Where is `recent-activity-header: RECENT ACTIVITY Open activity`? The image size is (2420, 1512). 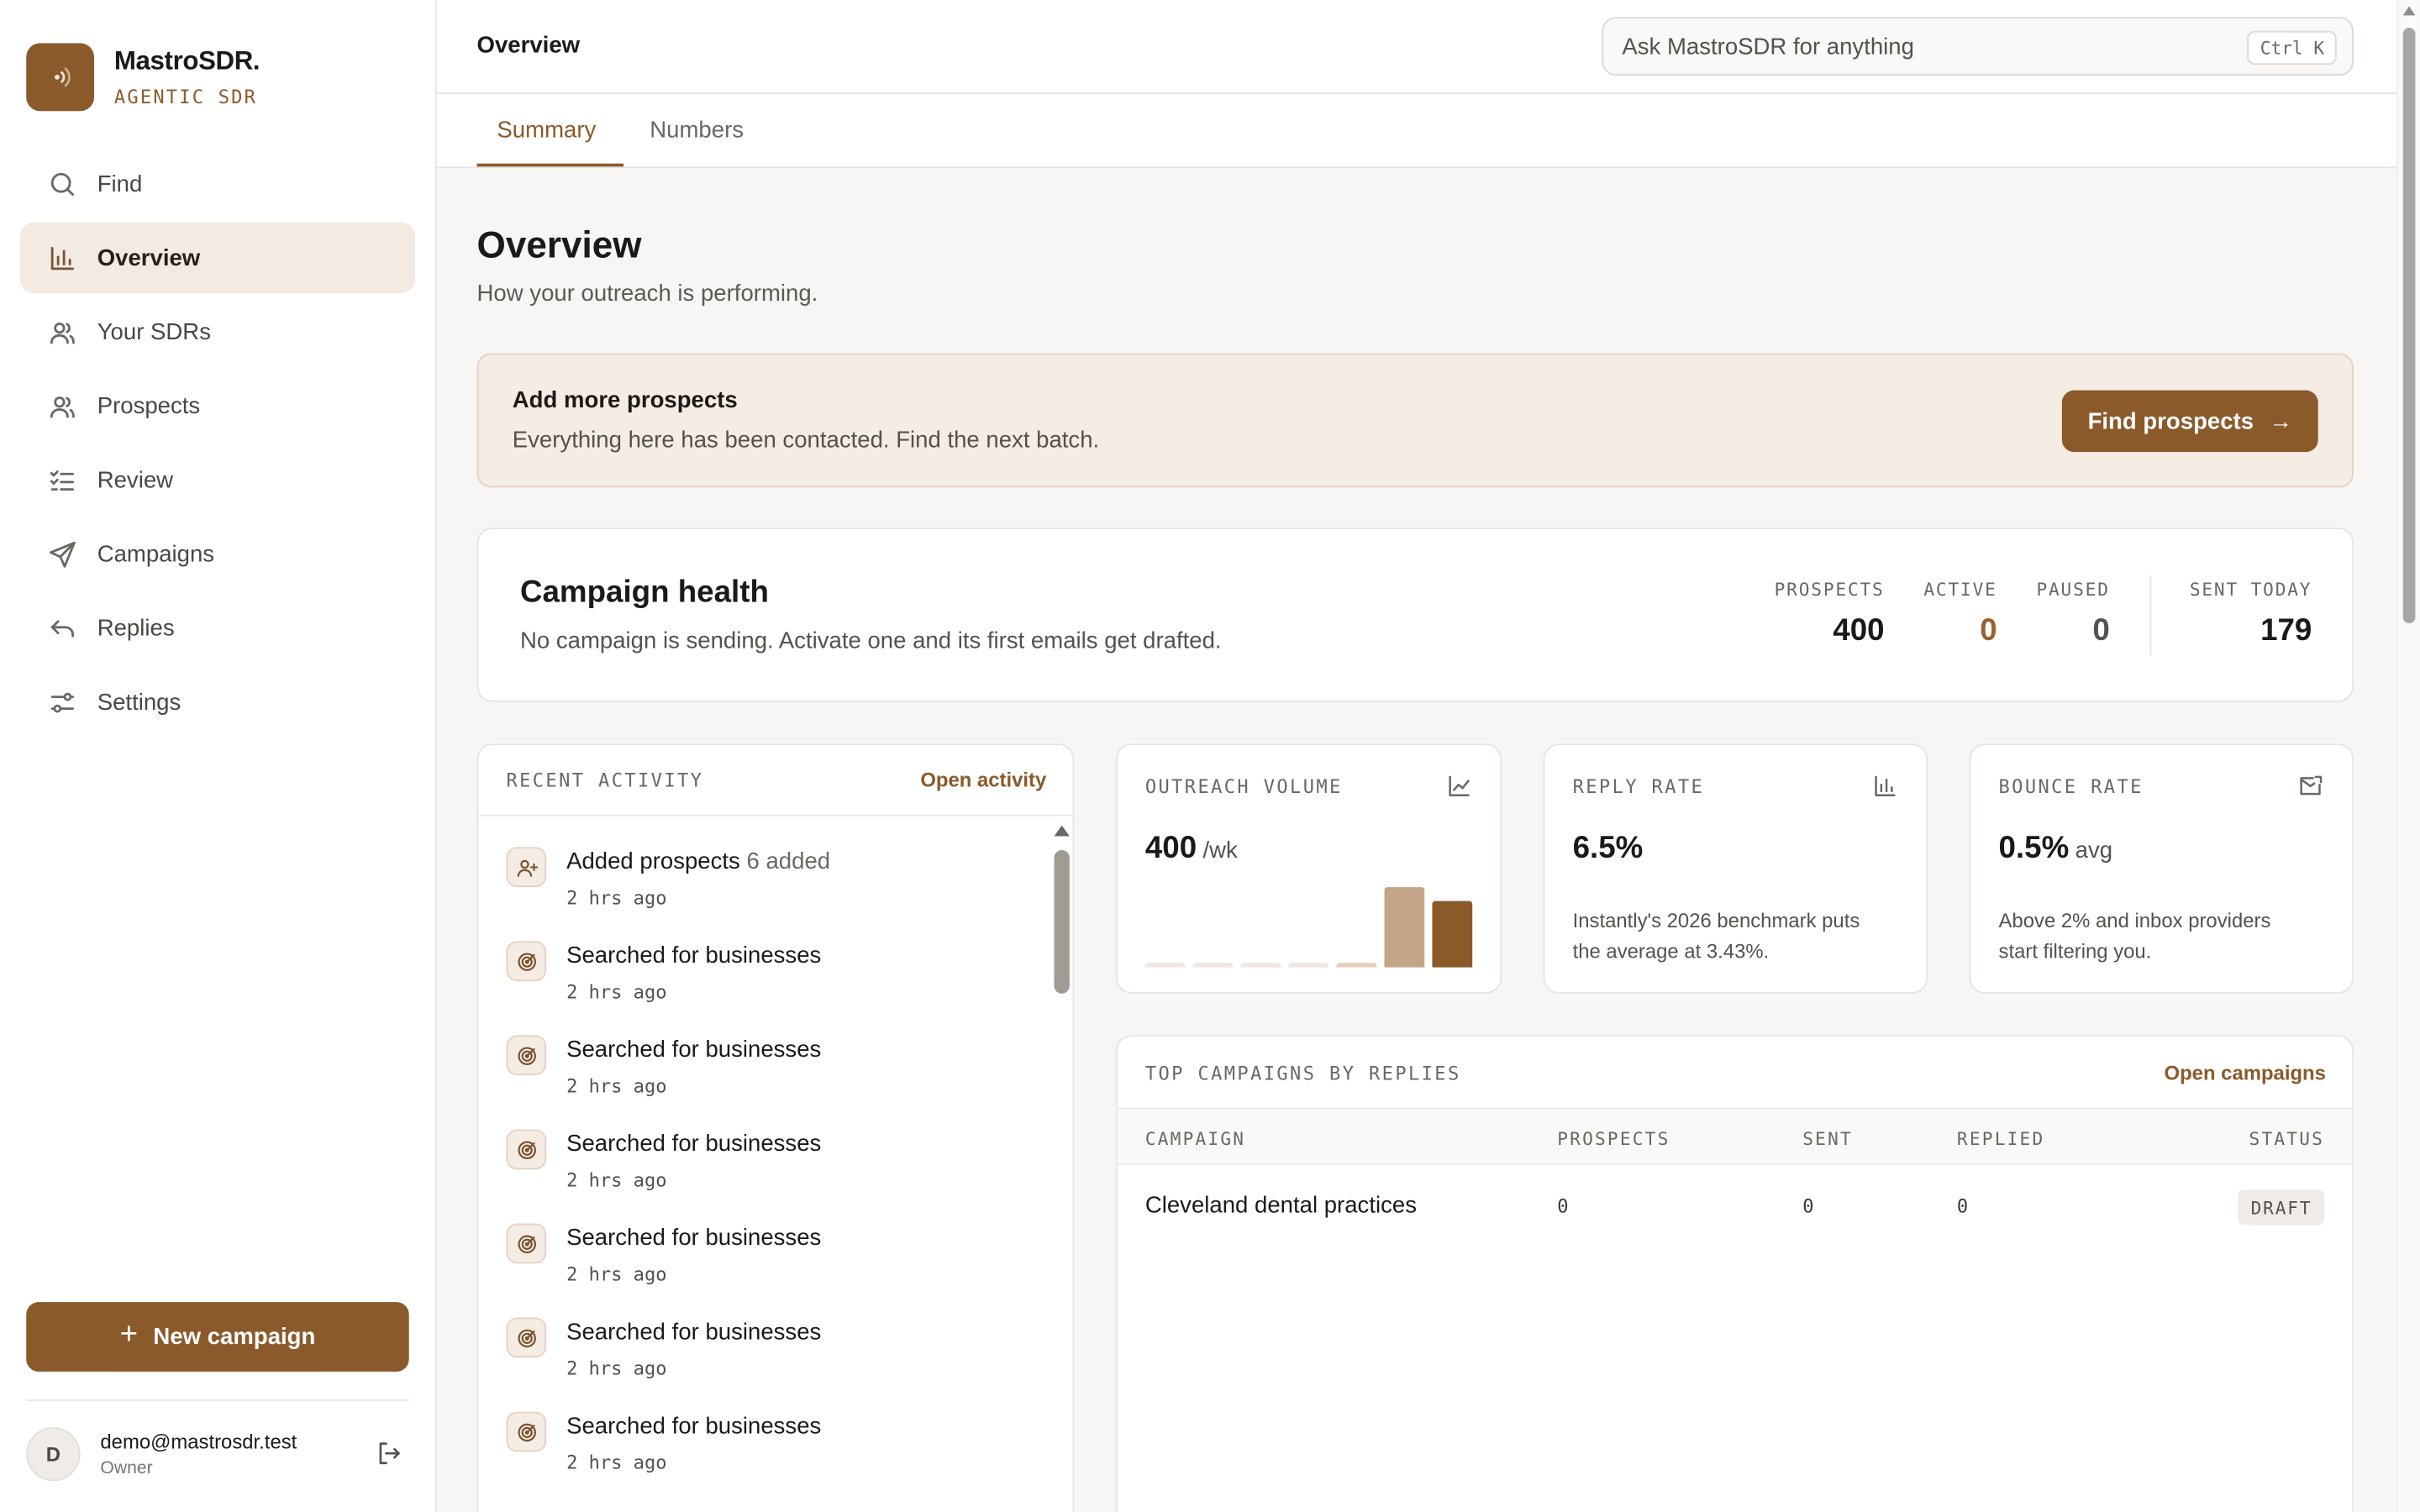
recent-activity-header: RECENT ACTIVITY Open activity is located at coordinates (775, 780).